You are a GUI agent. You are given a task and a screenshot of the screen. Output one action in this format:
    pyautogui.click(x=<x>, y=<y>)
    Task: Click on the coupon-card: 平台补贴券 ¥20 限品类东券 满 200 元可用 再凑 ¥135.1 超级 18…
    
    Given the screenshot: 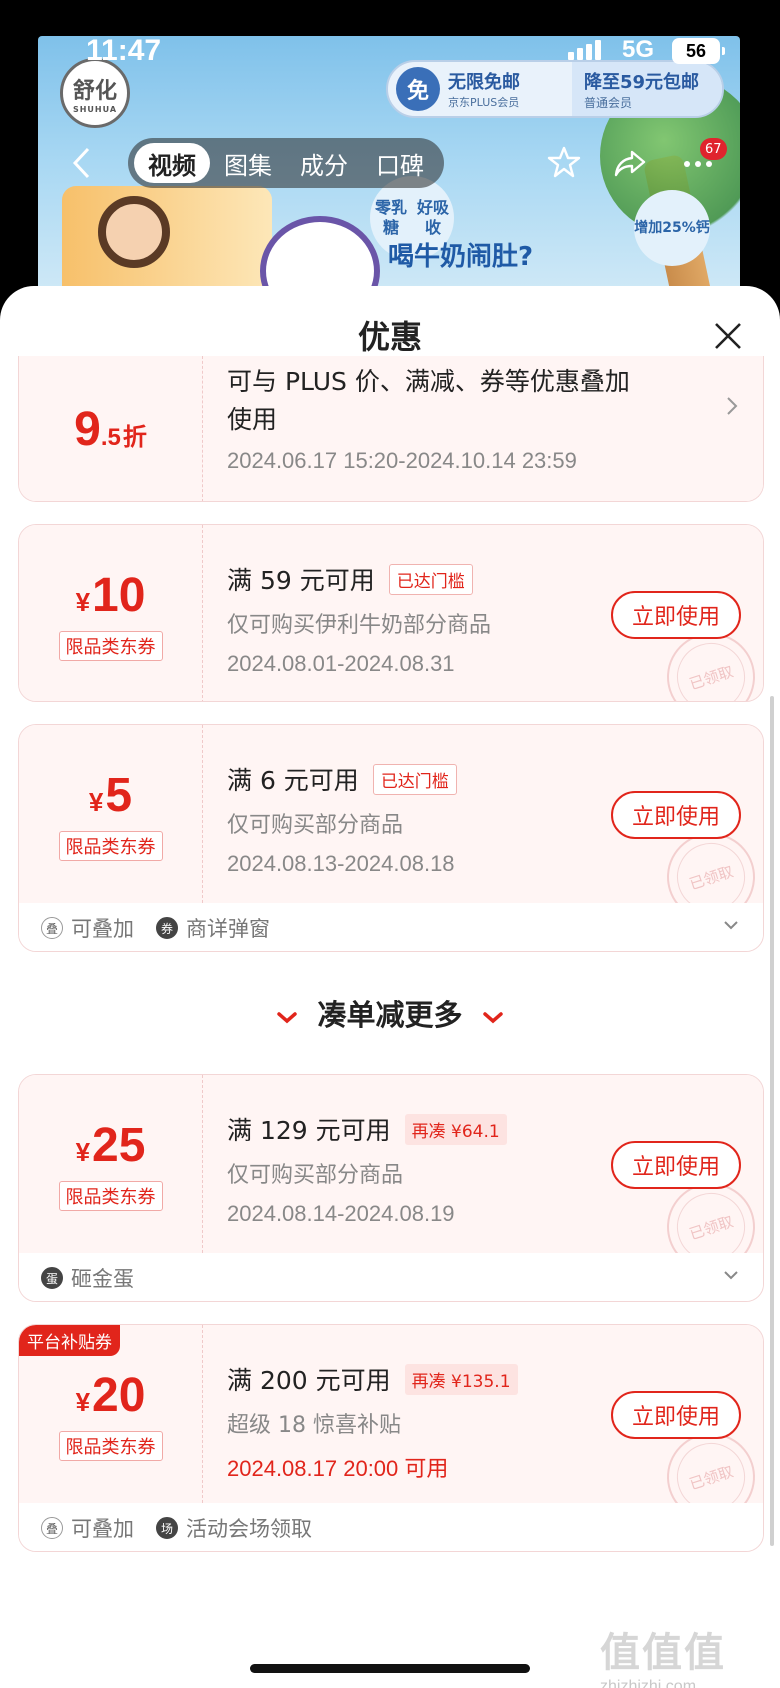 What is the action you would take?
    pyautogui.click(x=391, y=1438)
    